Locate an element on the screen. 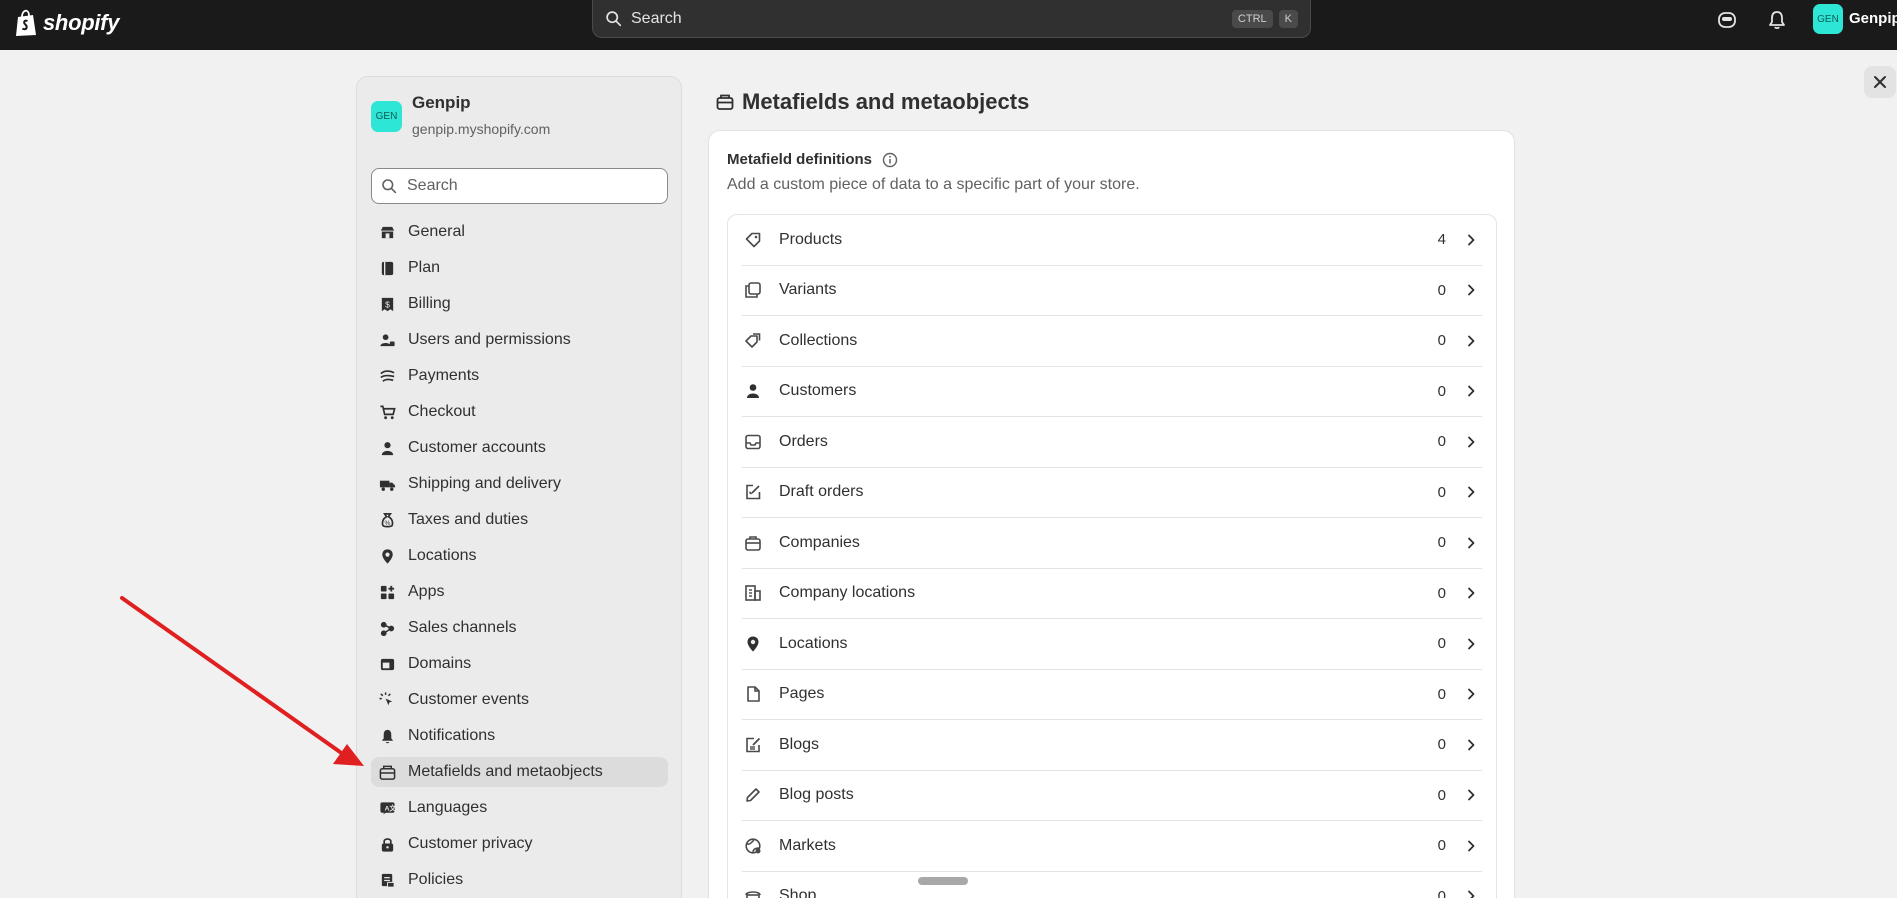  row-label: Pages is located at coordinates (802, 694).